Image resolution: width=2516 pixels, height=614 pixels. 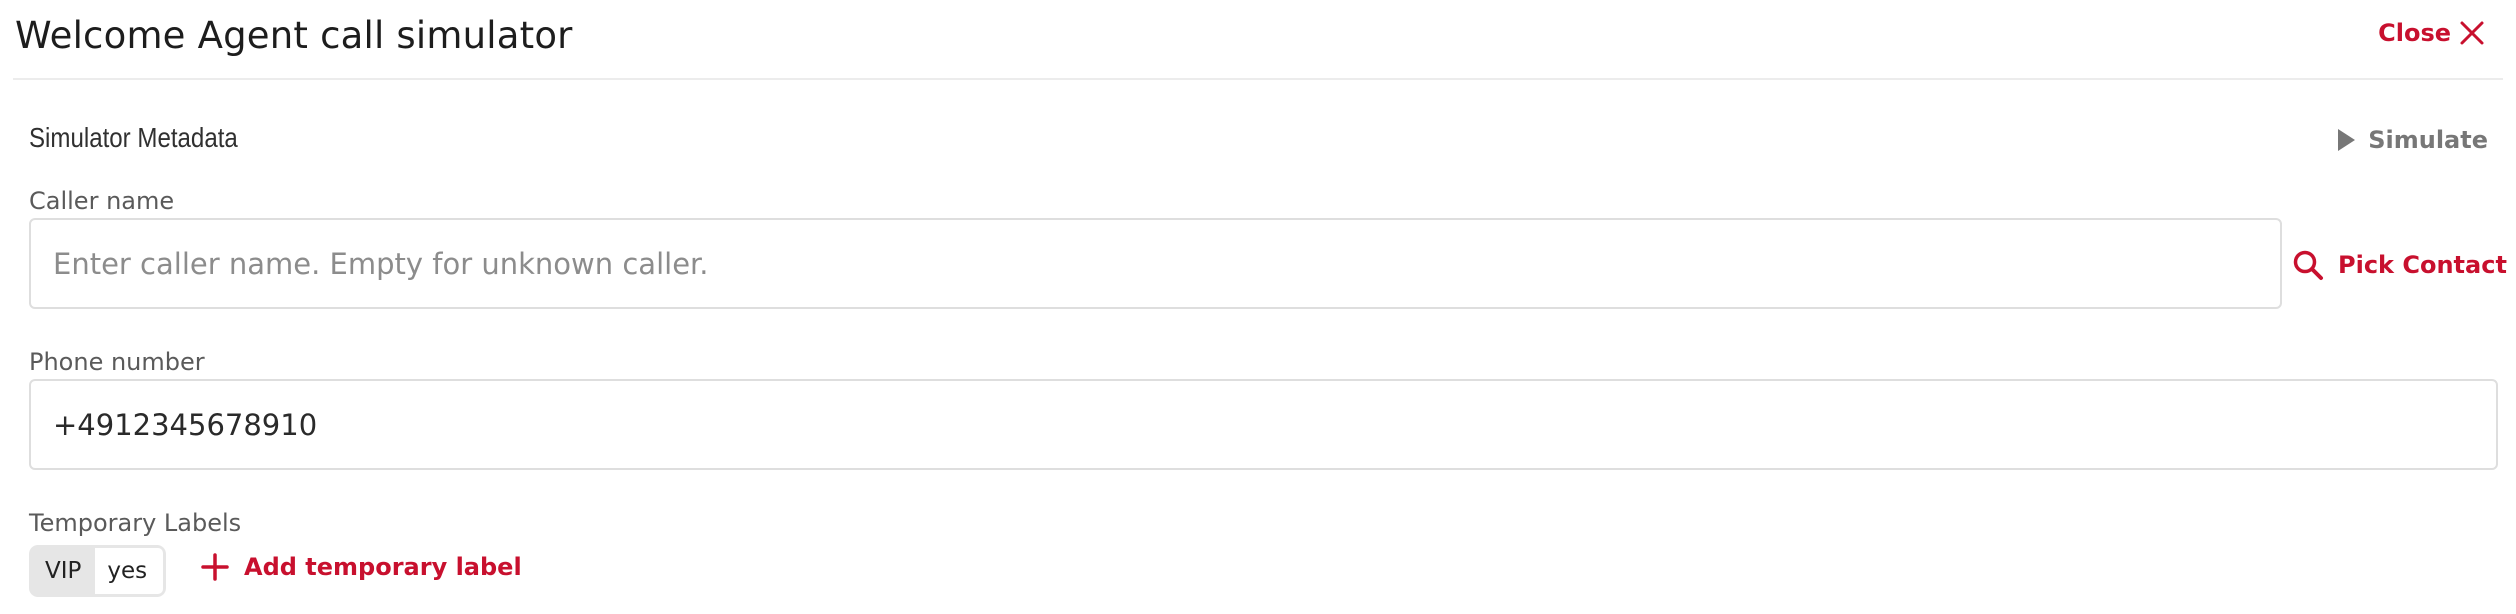 What do you see at coordinates (383, 567) in the screenshot?
I see `add-temporary-label-text: Add temporary label` at bounding box center [383, 567].